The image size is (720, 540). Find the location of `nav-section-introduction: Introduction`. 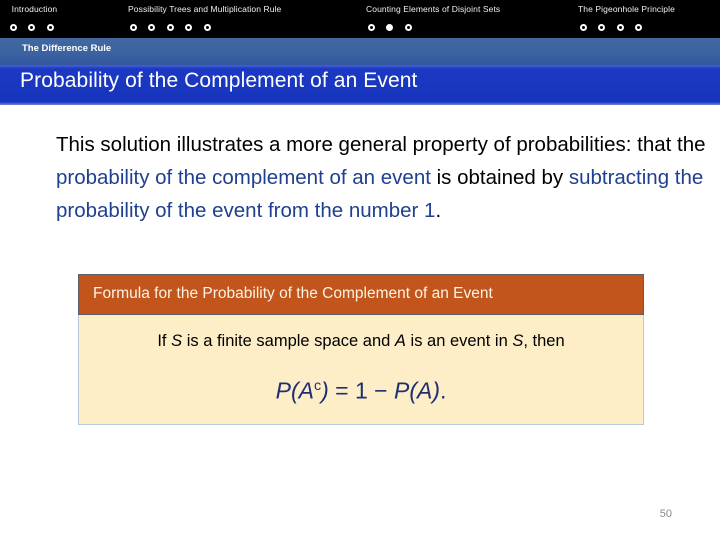

nav-section-introduction: Introduction is located at coordinates (34, 17).